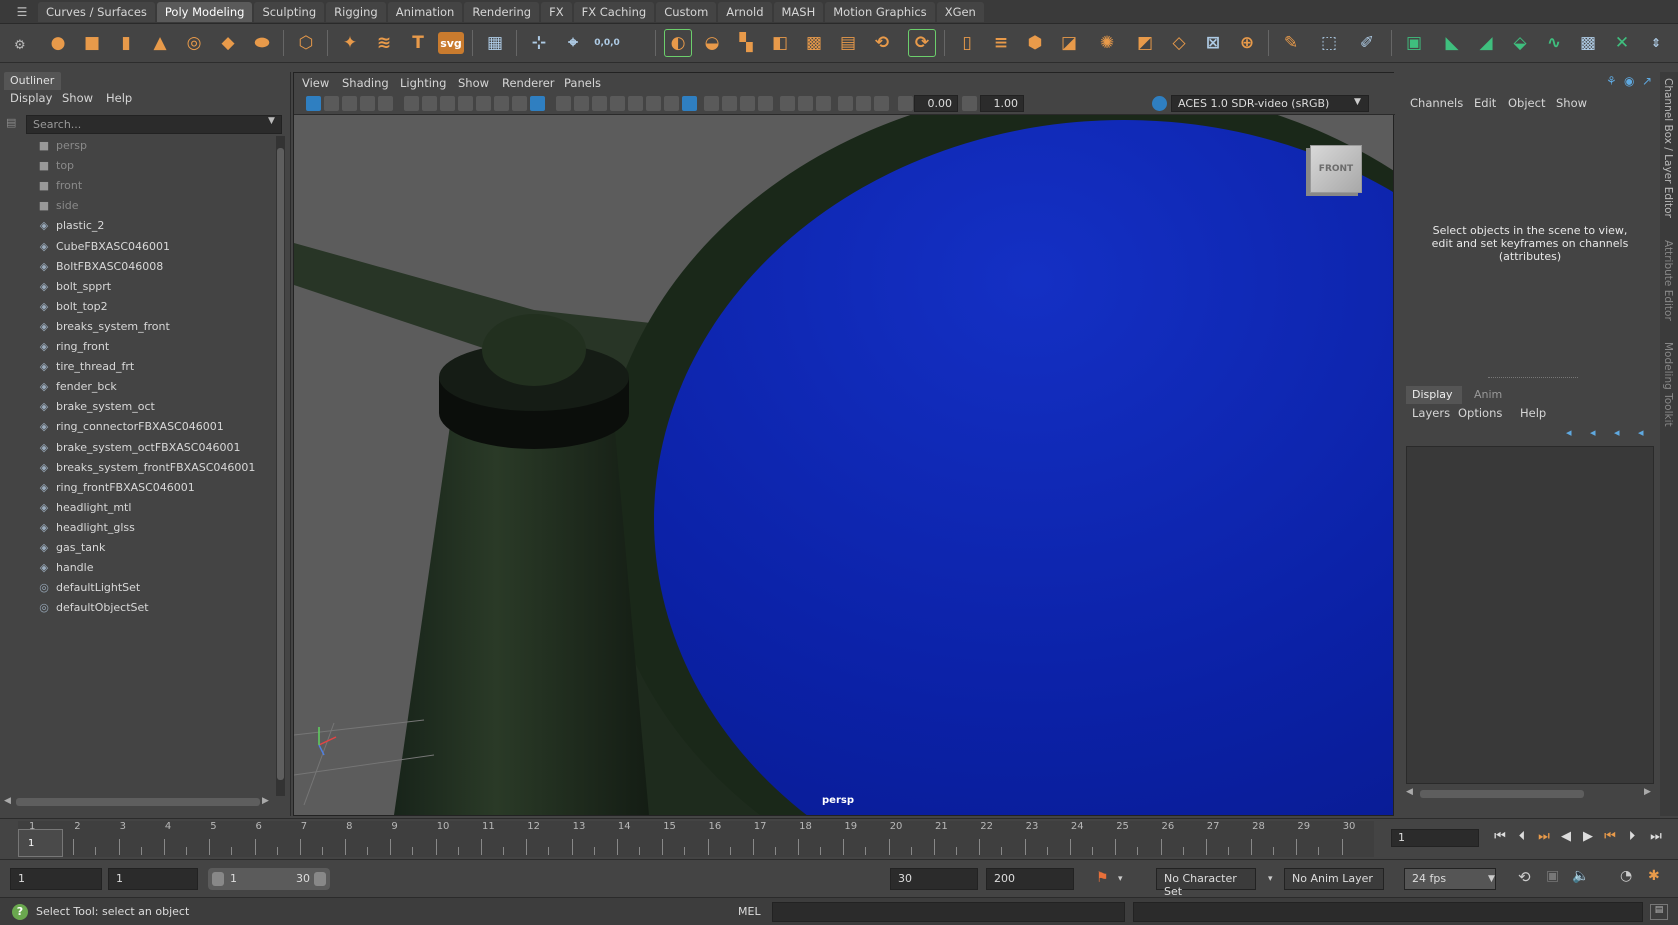 The image size is (1678, 925). What do you see at coordinates (228, 43) in the screenshot?
I see `poly-plane-icon: ◆` at bounding box center [228, 43].